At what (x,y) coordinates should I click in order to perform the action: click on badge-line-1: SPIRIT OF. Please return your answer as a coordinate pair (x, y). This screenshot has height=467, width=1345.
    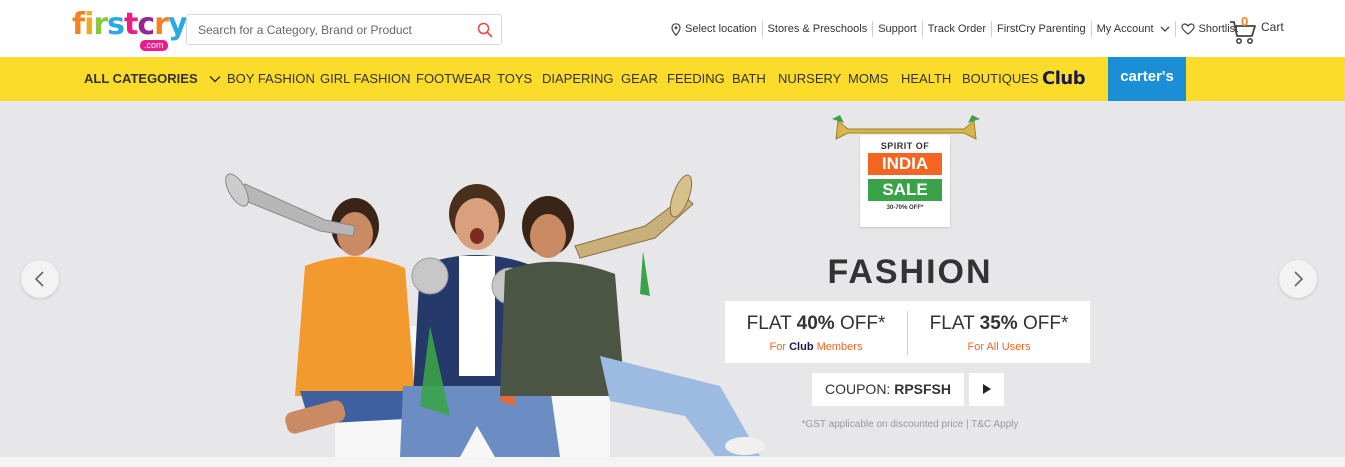
    Looking at the image, I should click on (905, 146).